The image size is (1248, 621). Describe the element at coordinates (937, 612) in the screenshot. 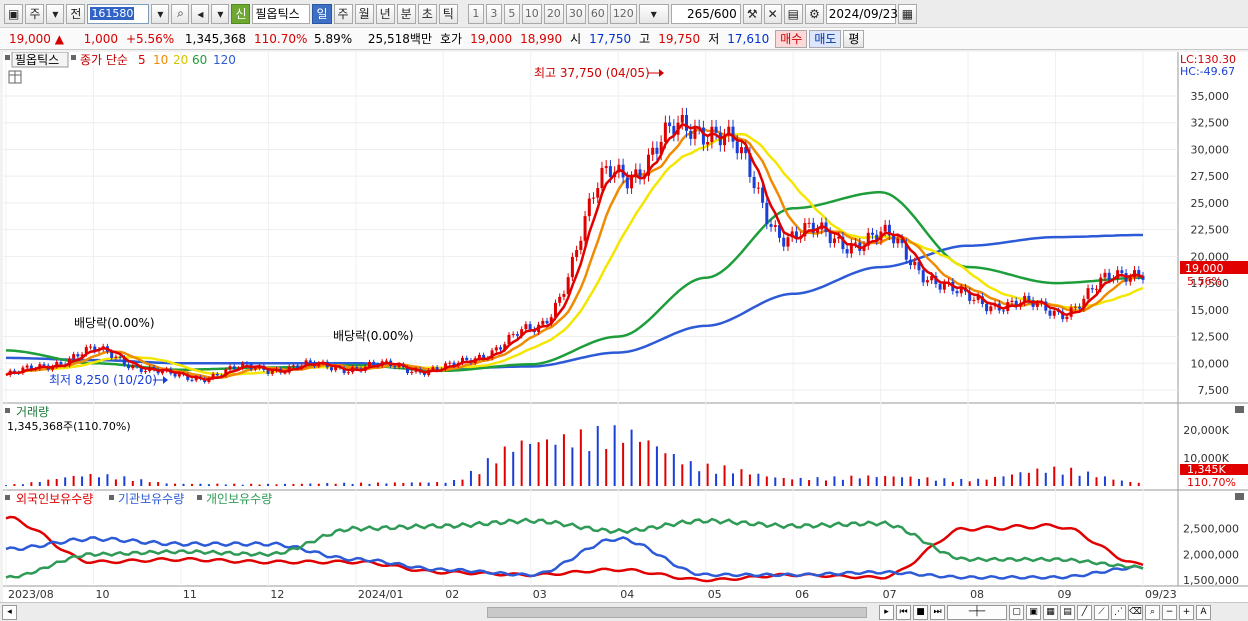

I see `last-icon: ⏭` at that location.